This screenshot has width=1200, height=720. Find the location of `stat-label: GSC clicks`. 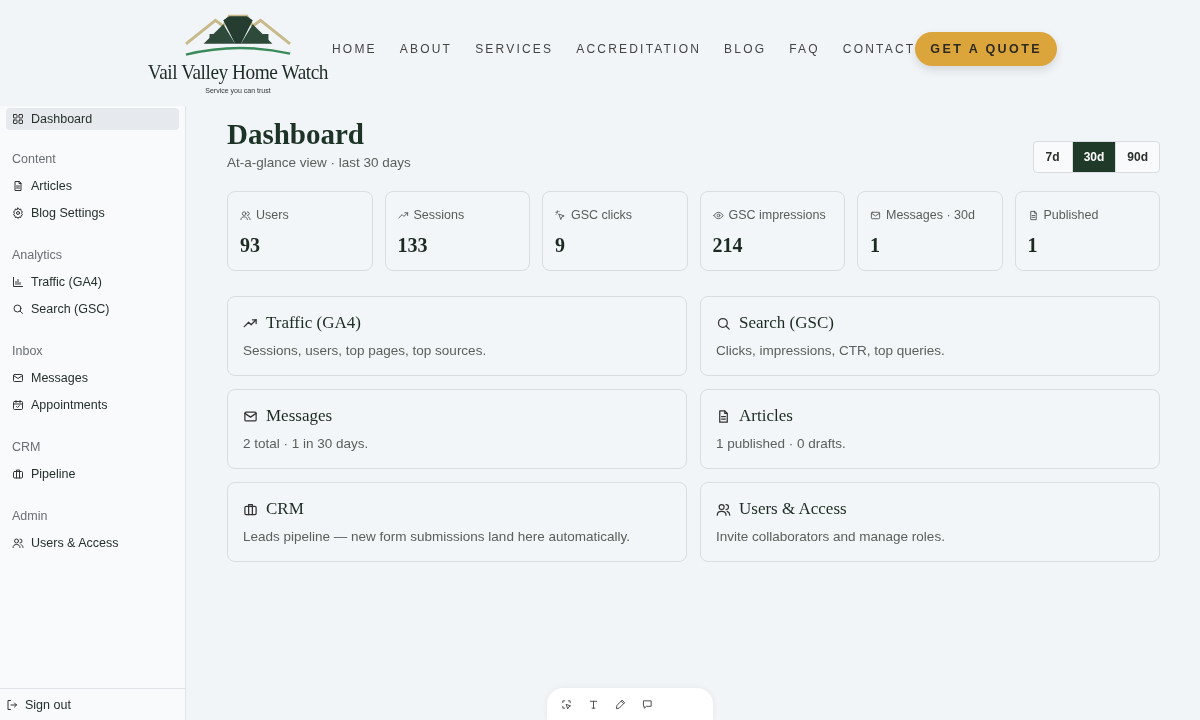

stat-label: GSC clicks is located at coordinates (602, 215).